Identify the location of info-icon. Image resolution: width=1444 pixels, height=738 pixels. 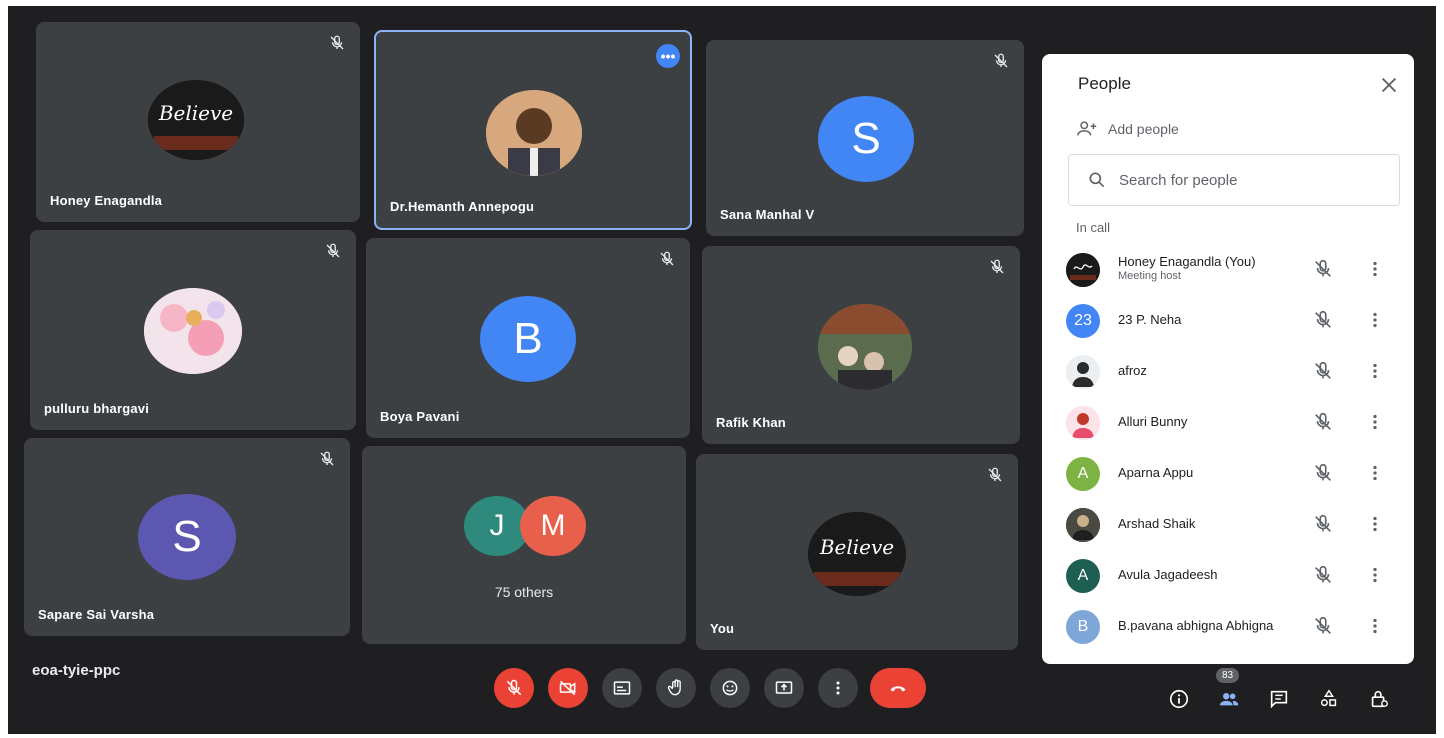
(1179, 699).